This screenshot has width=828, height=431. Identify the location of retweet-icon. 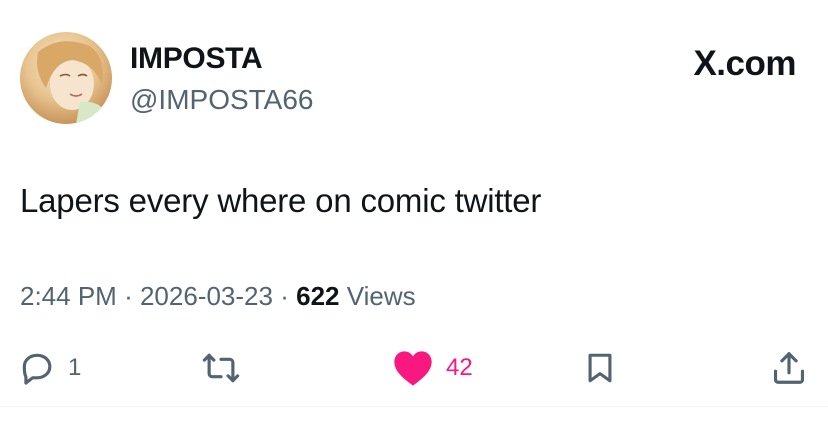
(221, 368).